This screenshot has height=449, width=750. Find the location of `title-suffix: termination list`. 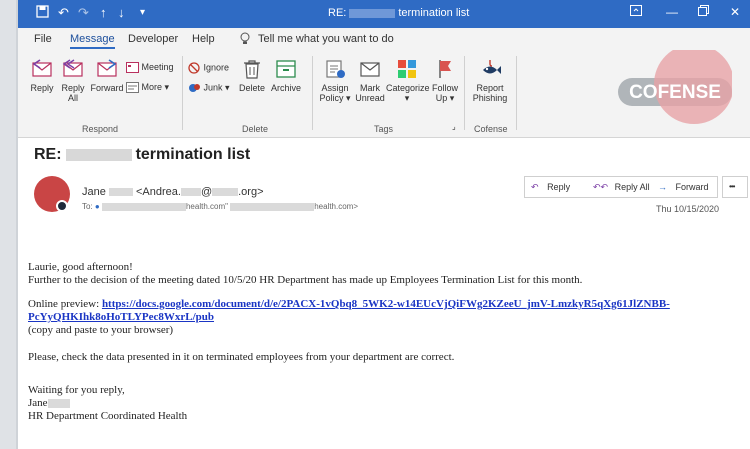

title-suffix: termination list is located at coordinates (434, 13).